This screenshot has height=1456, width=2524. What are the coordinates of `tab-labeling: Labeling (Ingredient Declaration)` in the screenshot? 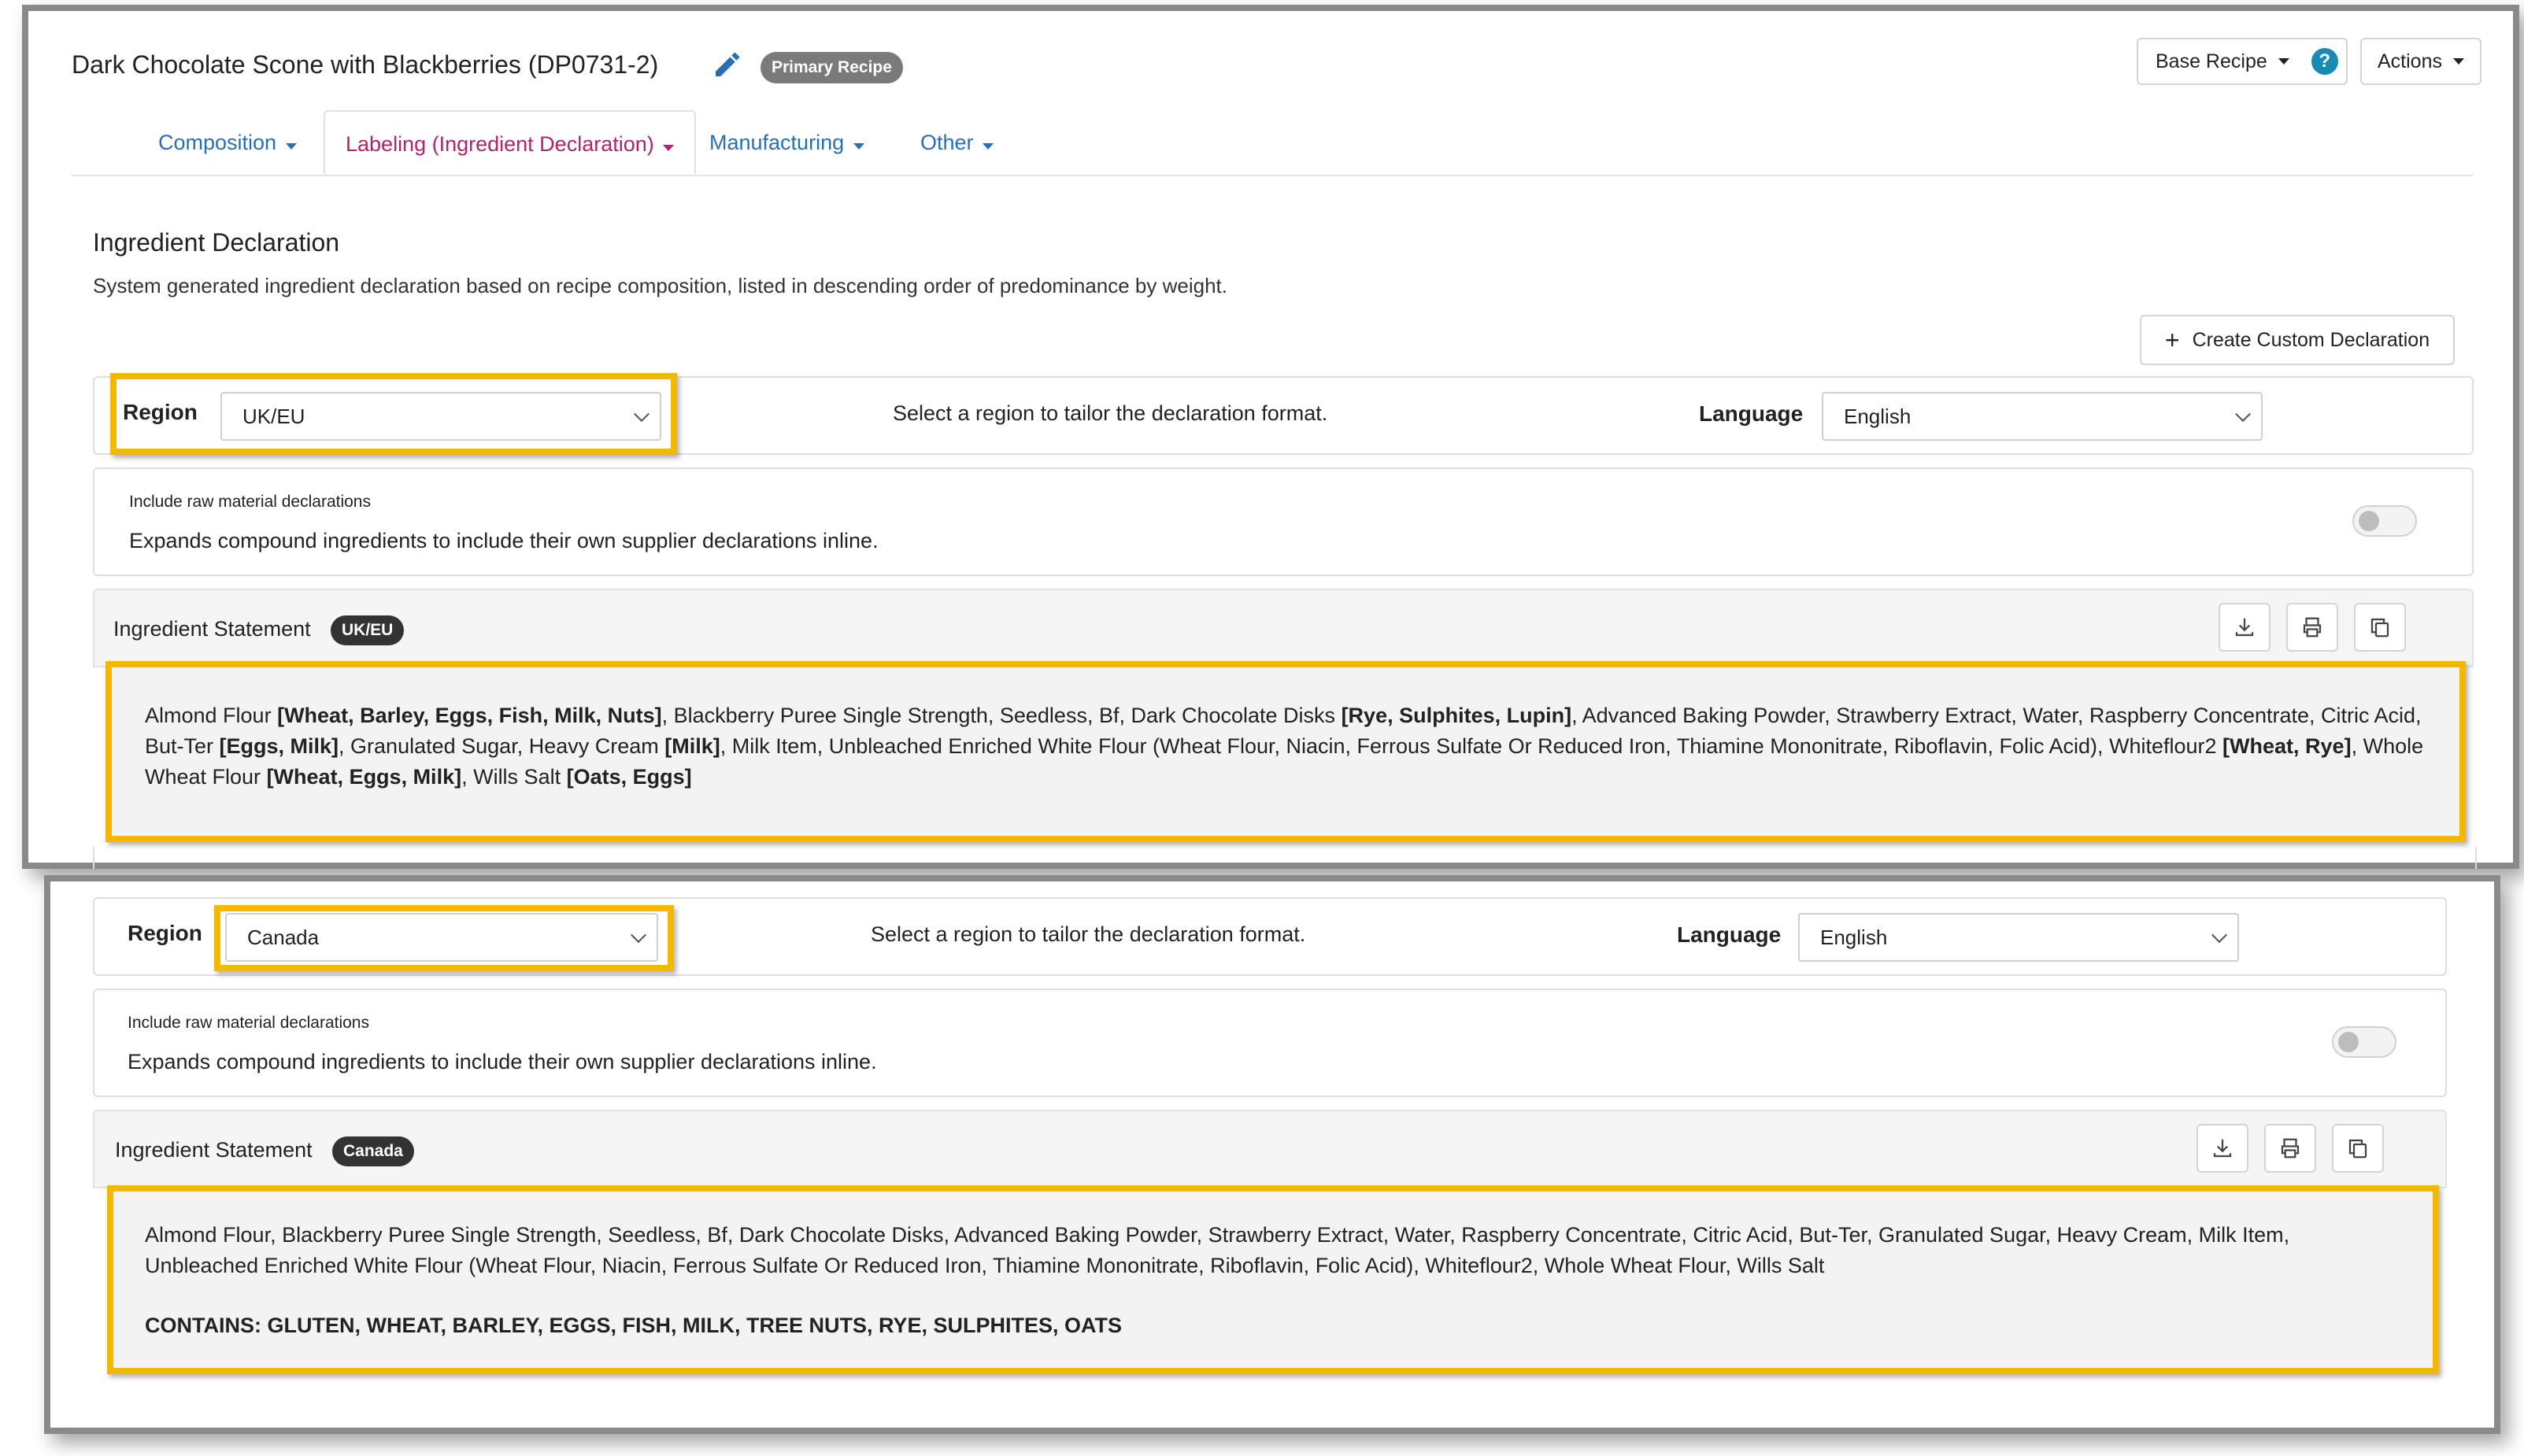 It's located at (510, 142).